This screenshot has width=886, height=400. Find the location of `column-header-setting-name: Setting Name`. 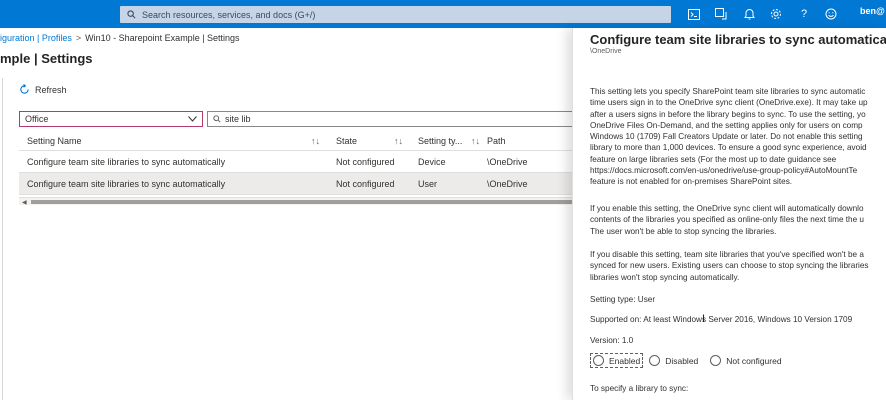

column-header-setting-name: Setting Name is located at coordinates (54, 140).